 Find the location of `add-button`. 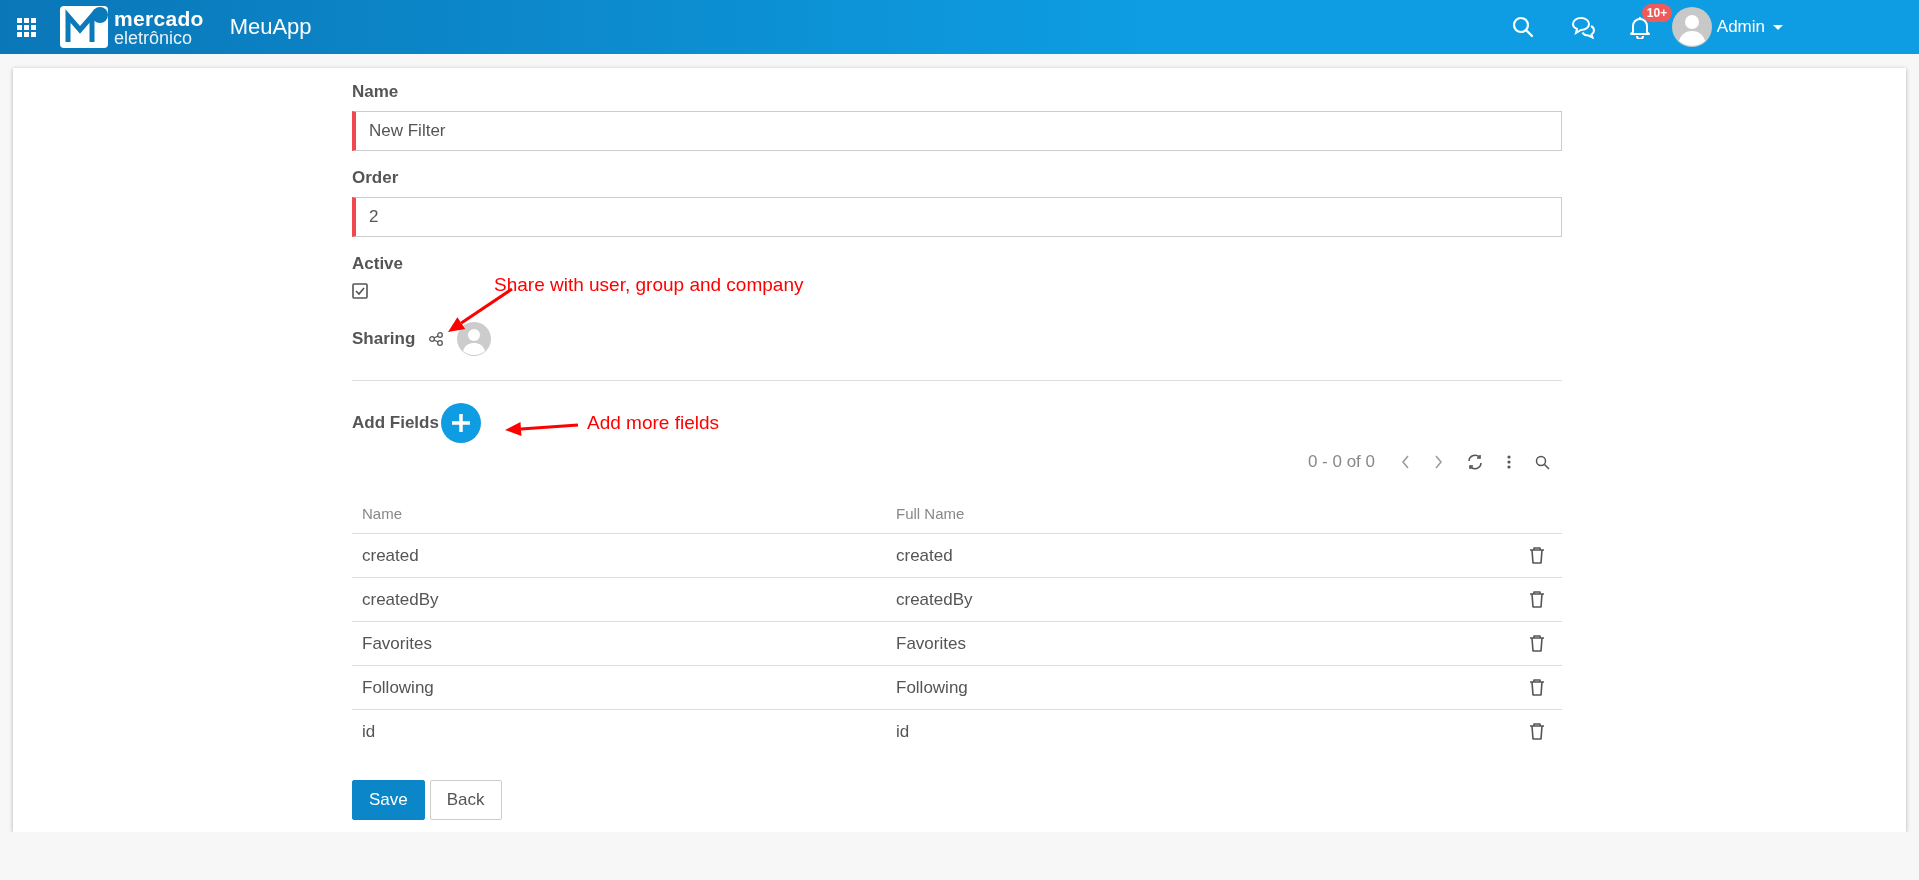

add-button is located at coordinates (460, 423).